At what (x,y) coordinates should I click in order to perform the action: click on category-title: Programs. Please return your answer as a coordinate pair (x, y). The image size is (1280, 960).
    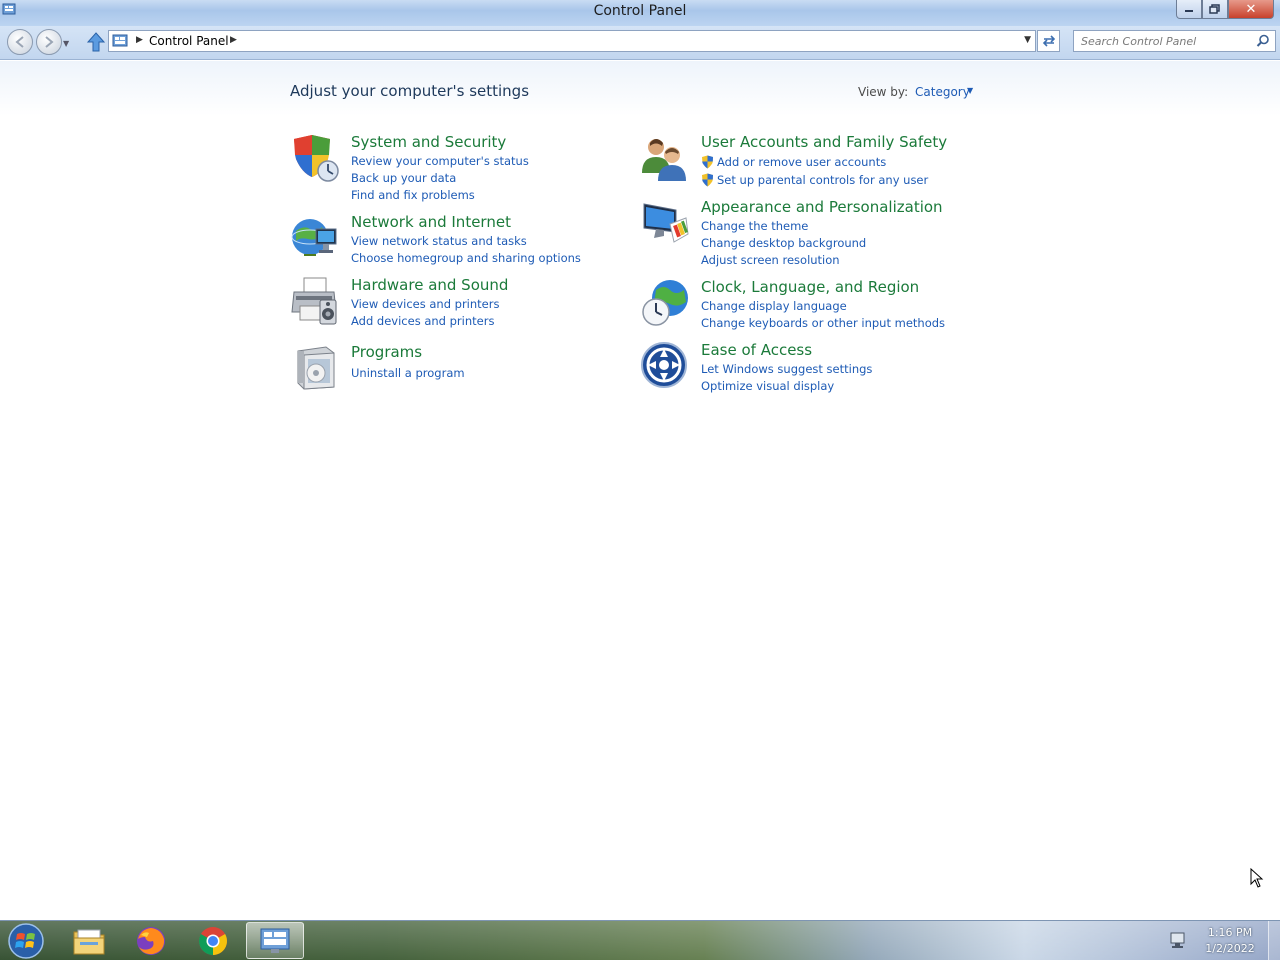
    Looking at the image, I should click on (386, 352).